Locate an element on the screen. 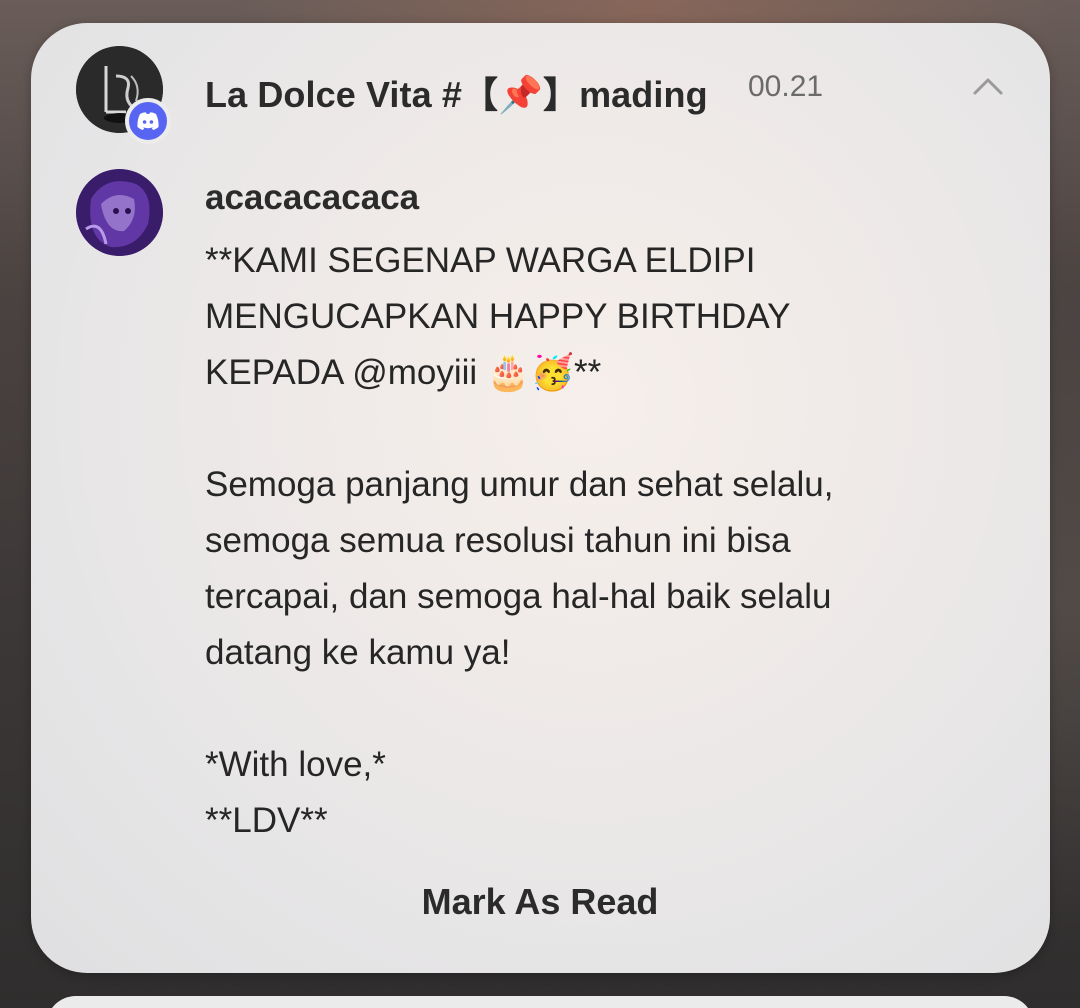 Image resolution: width=1080 pixels, height=1008 pixels. chevron-up-icon is located at coordinates (988, 86).